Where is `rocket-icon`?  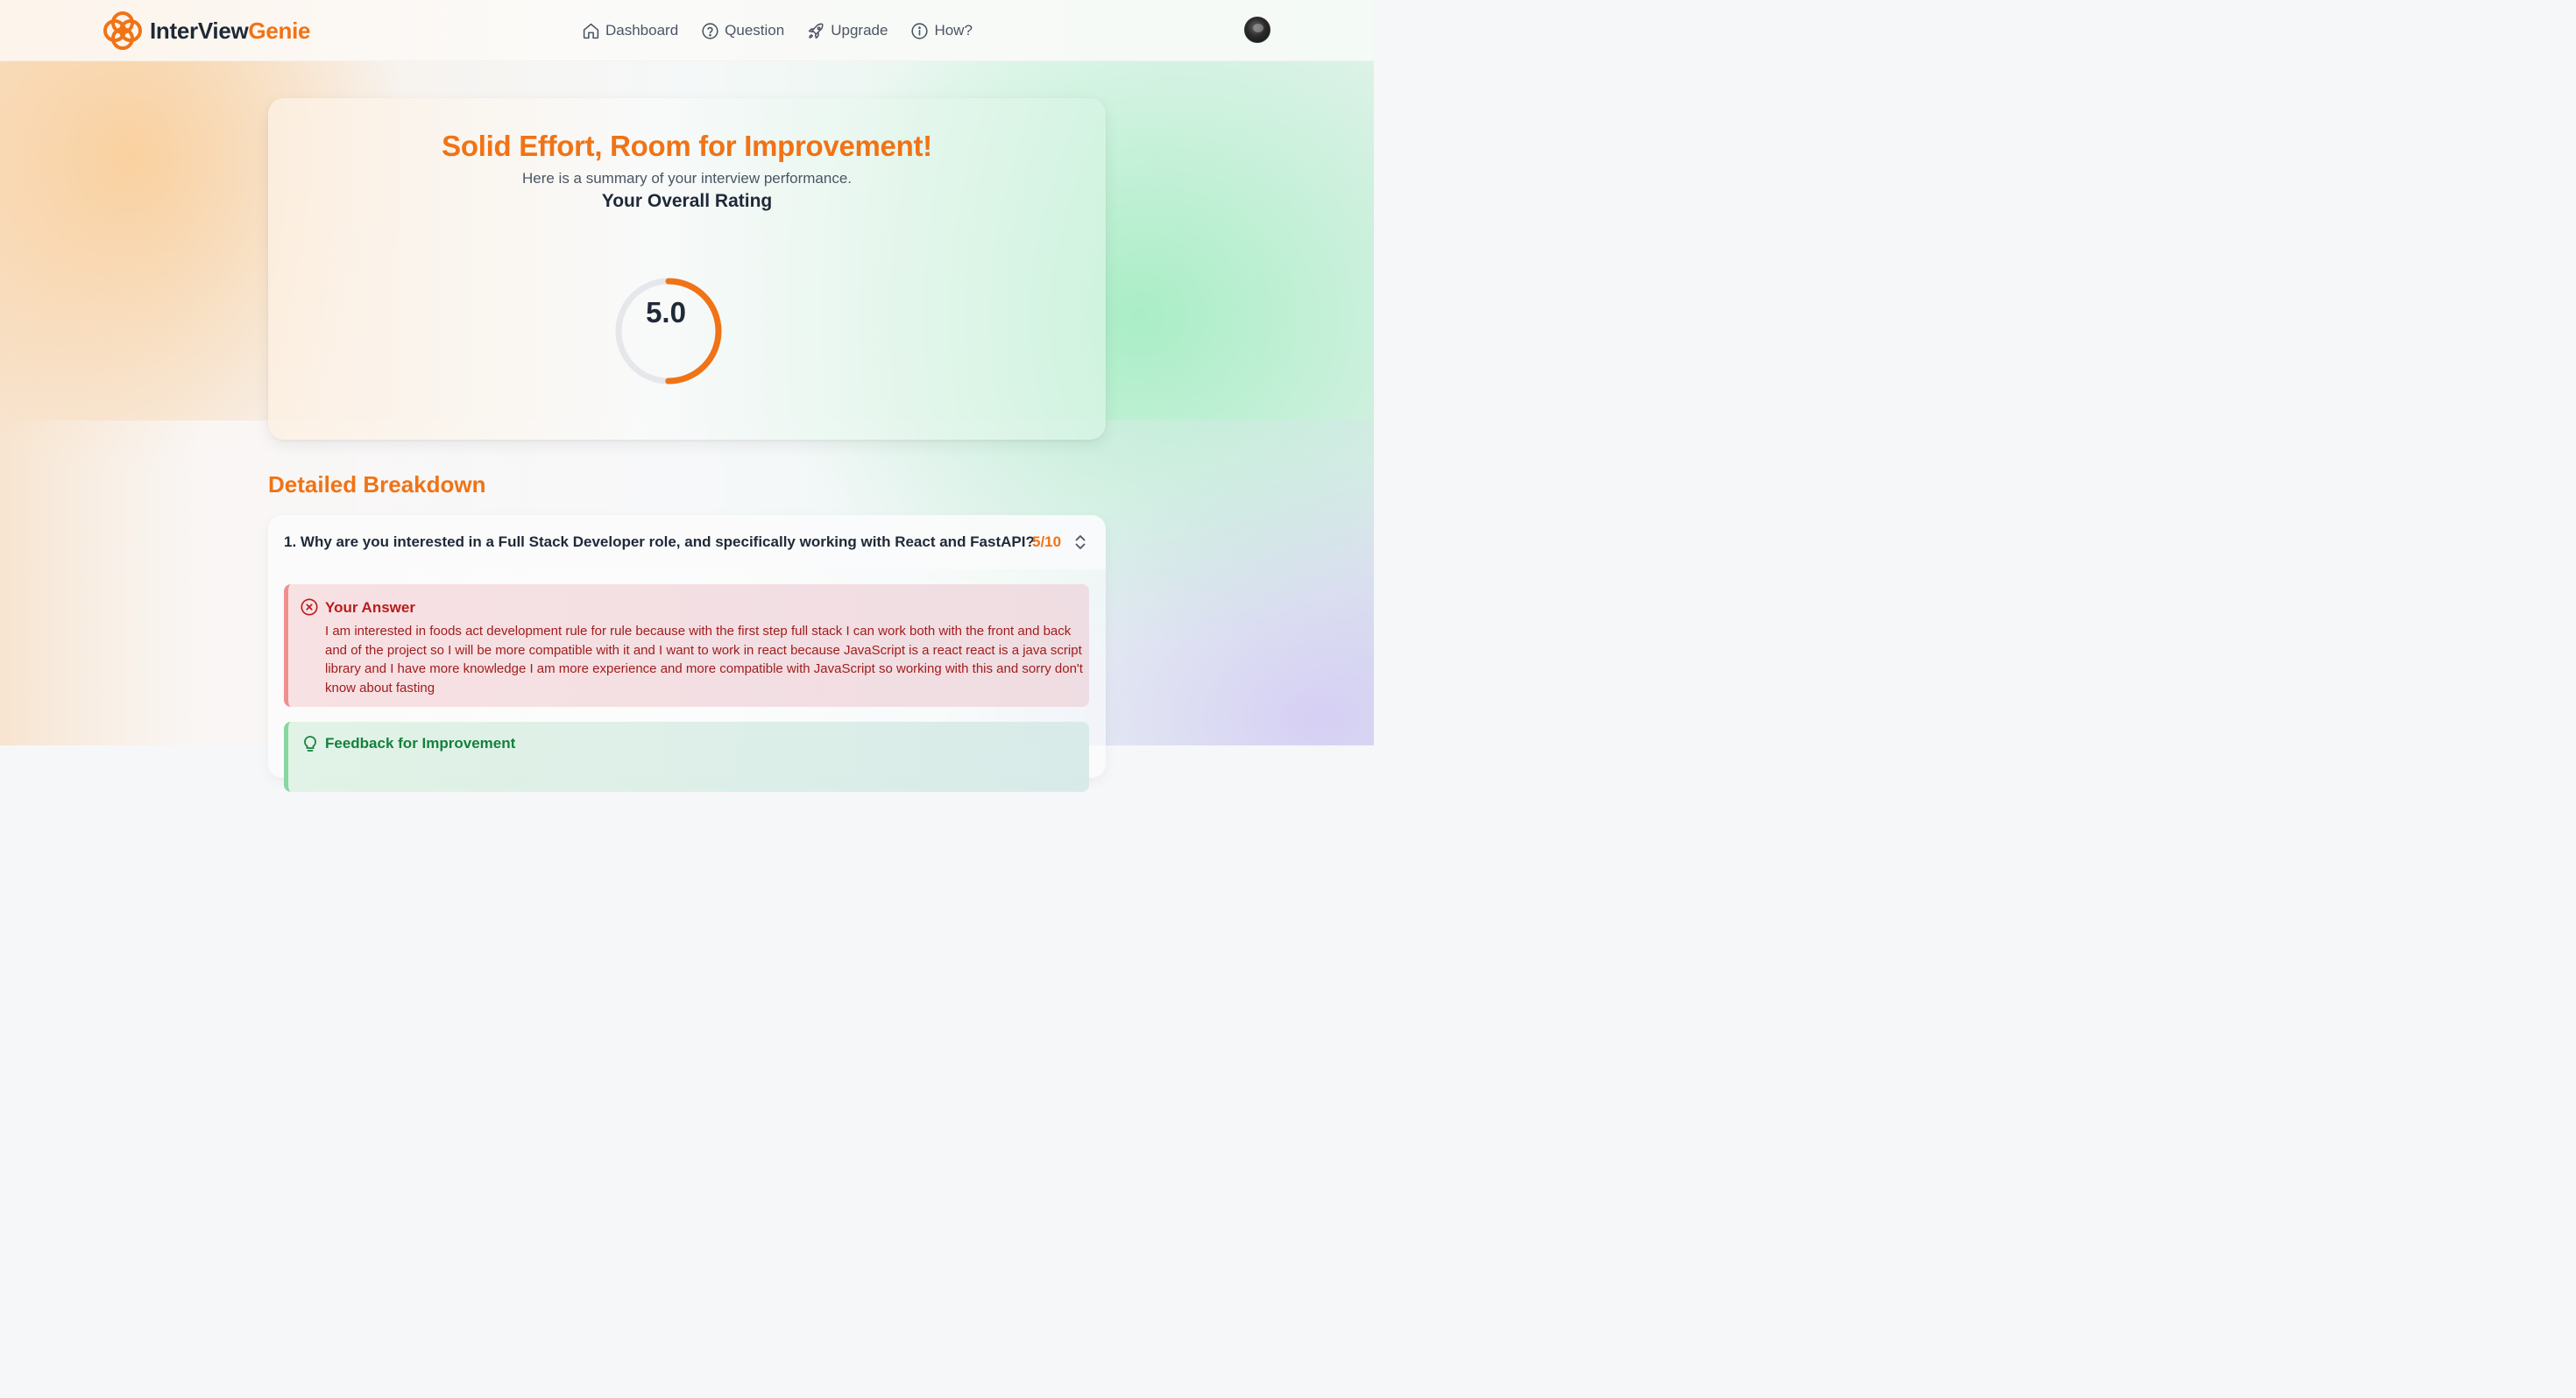 rocket-icon is located at coordinates (816, 31).